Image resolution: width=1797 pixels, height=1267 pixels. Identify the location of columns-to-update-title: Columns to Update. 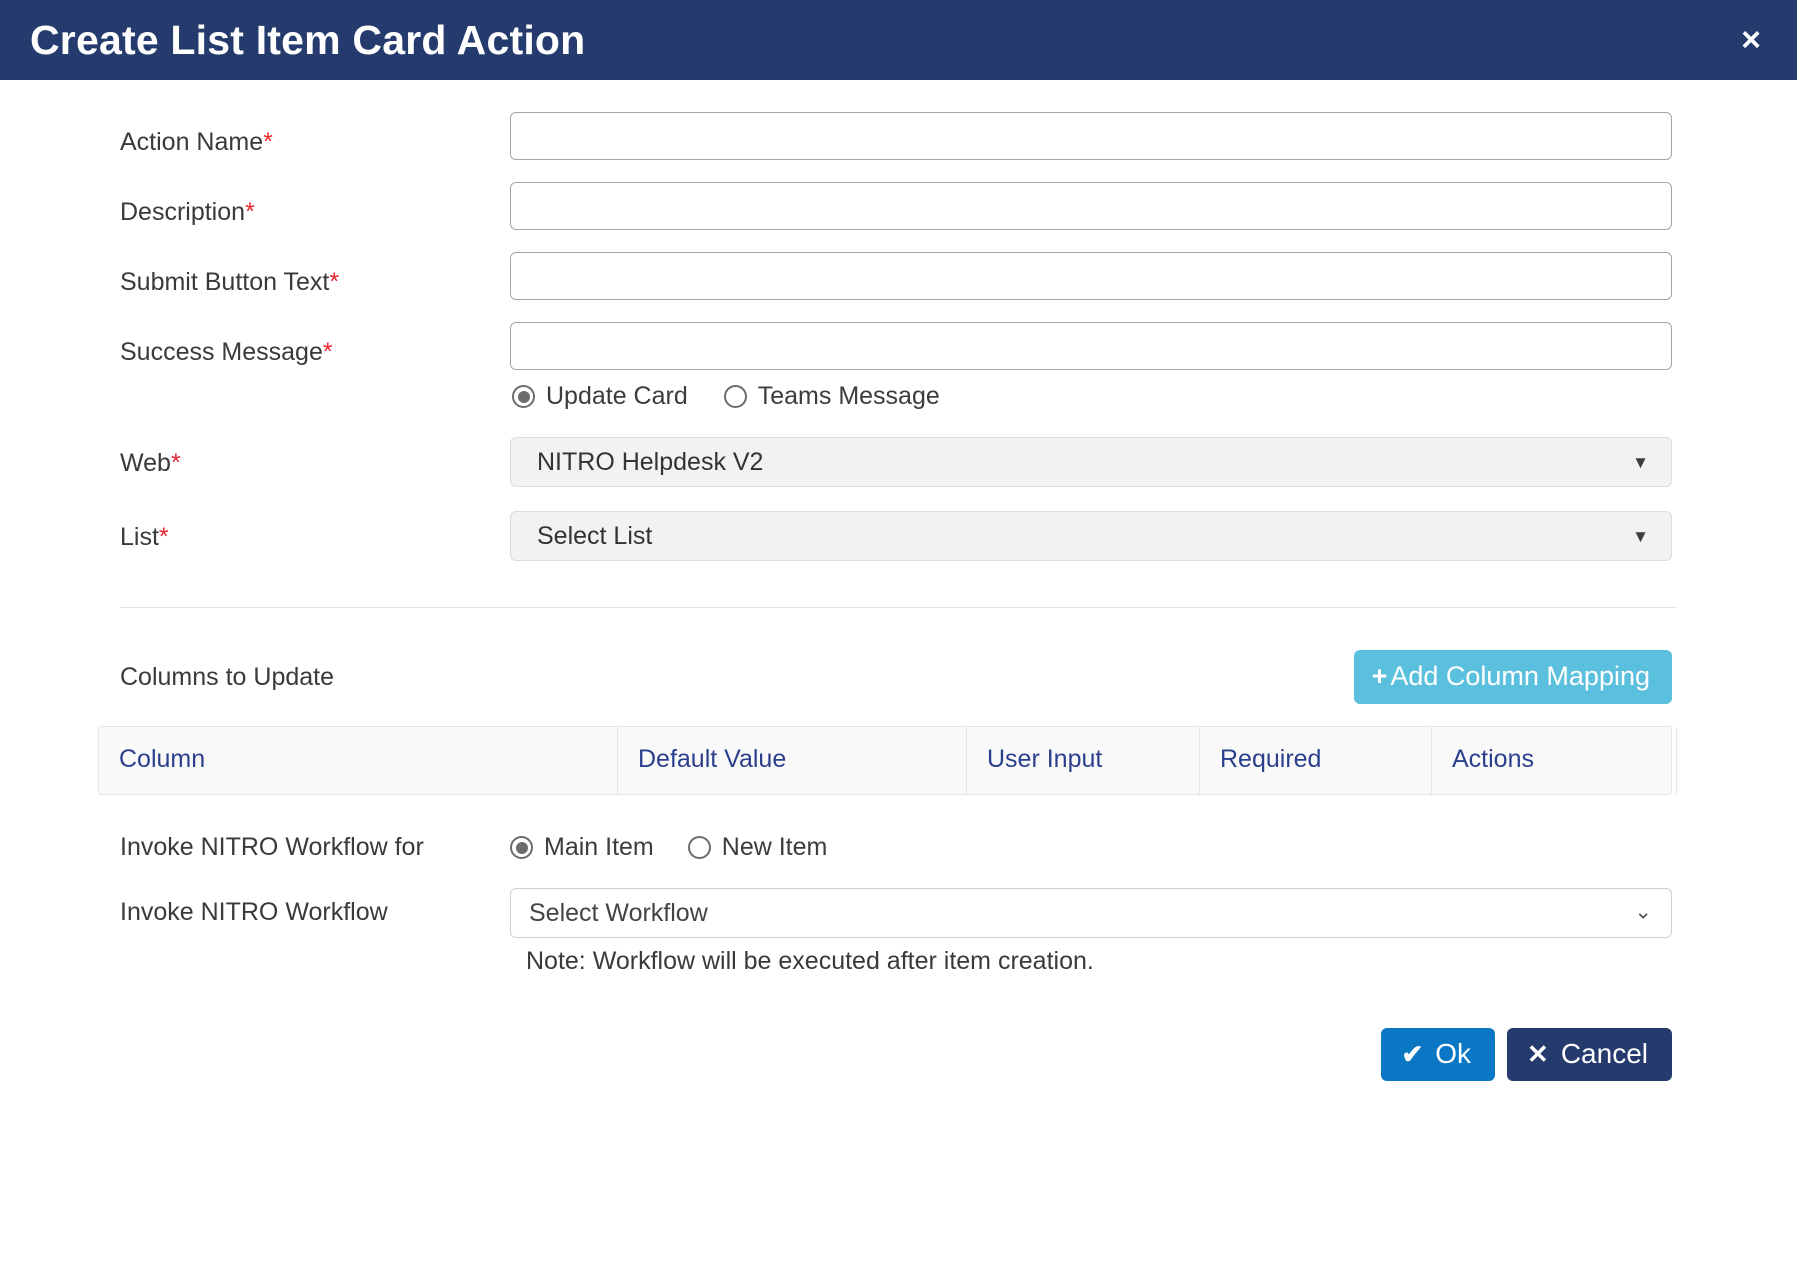
(227, 676).